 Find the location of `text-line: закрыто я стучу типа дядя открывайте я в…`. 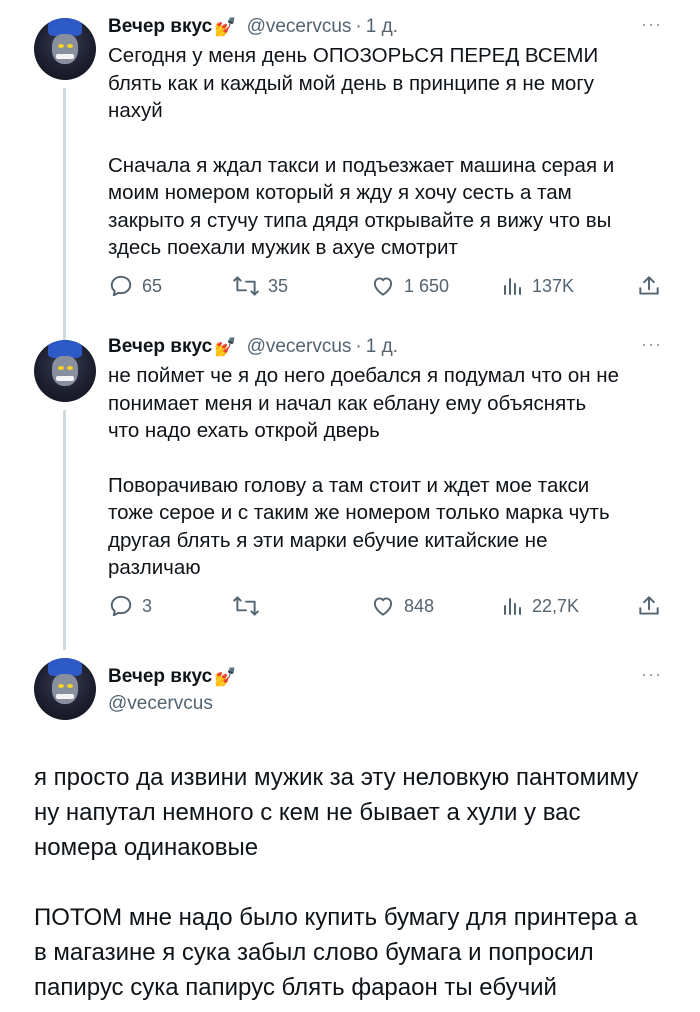

text-line: закрыто я стучу типа дядя открывайте я в… is located at coordinates (360, 220).